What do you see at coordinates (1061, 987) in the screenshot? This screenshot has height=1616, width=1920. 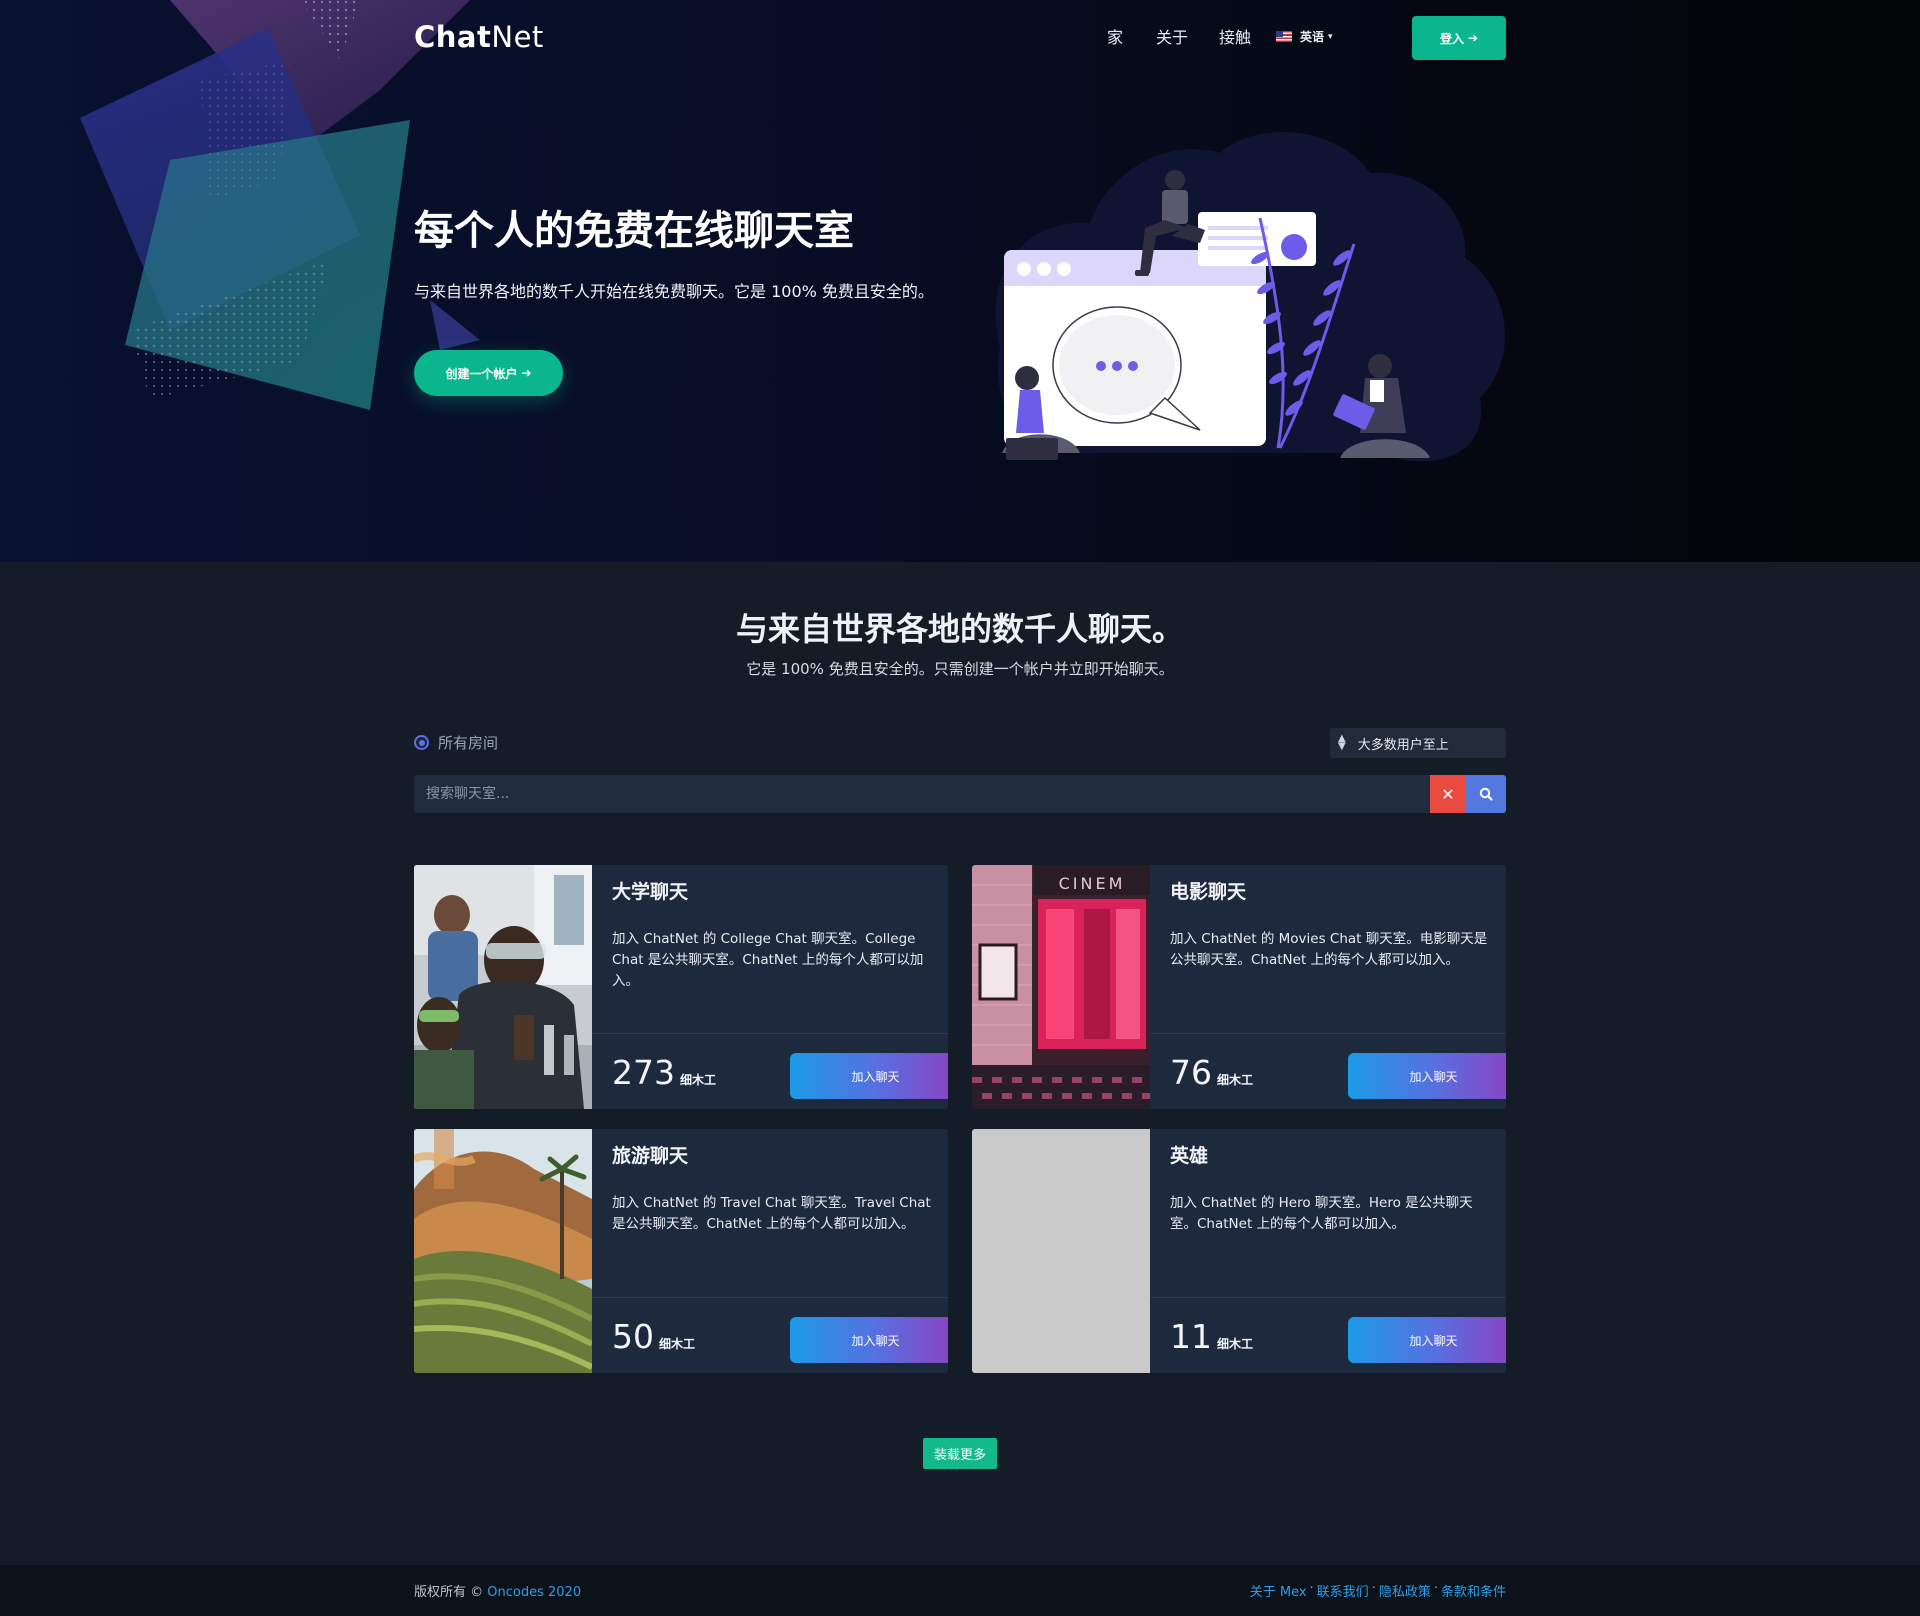 I see `room-image-movies: CINEM` at bounding box center [1061, 987].